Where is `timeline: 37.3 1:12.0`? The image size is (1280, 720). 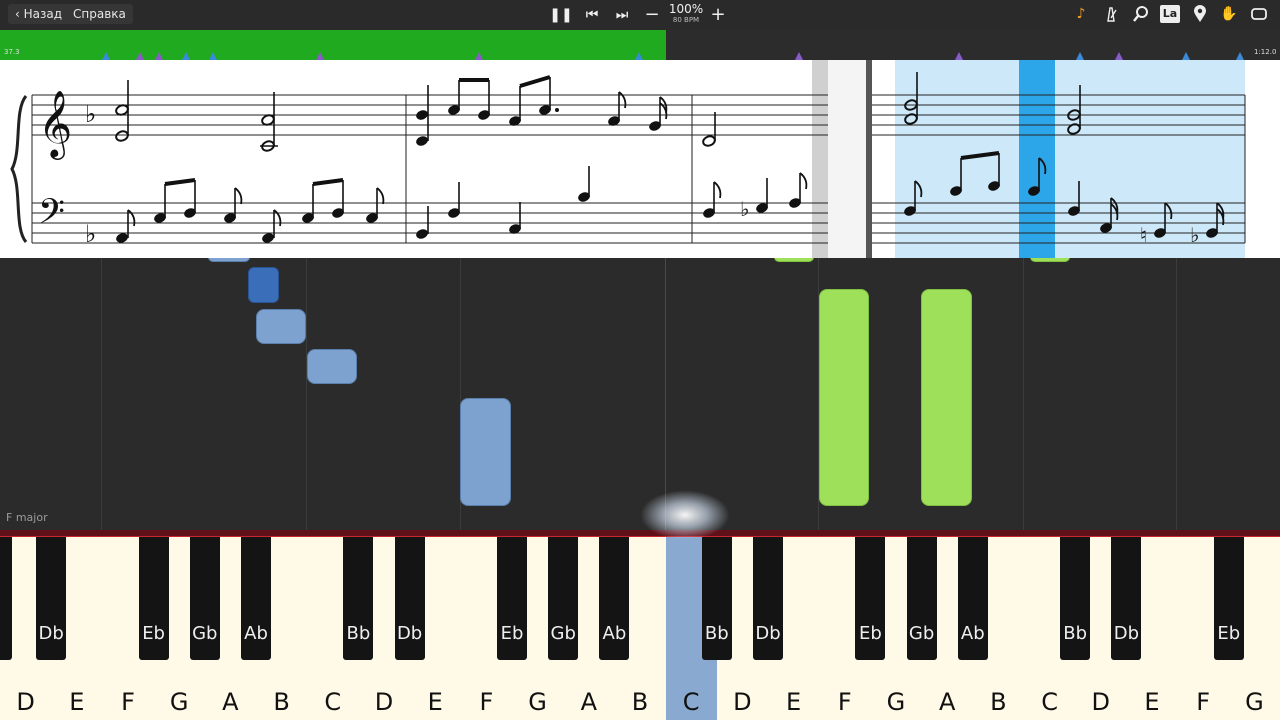
timeline: 37.3 1:12.0 is located at coordinates (640, 45).